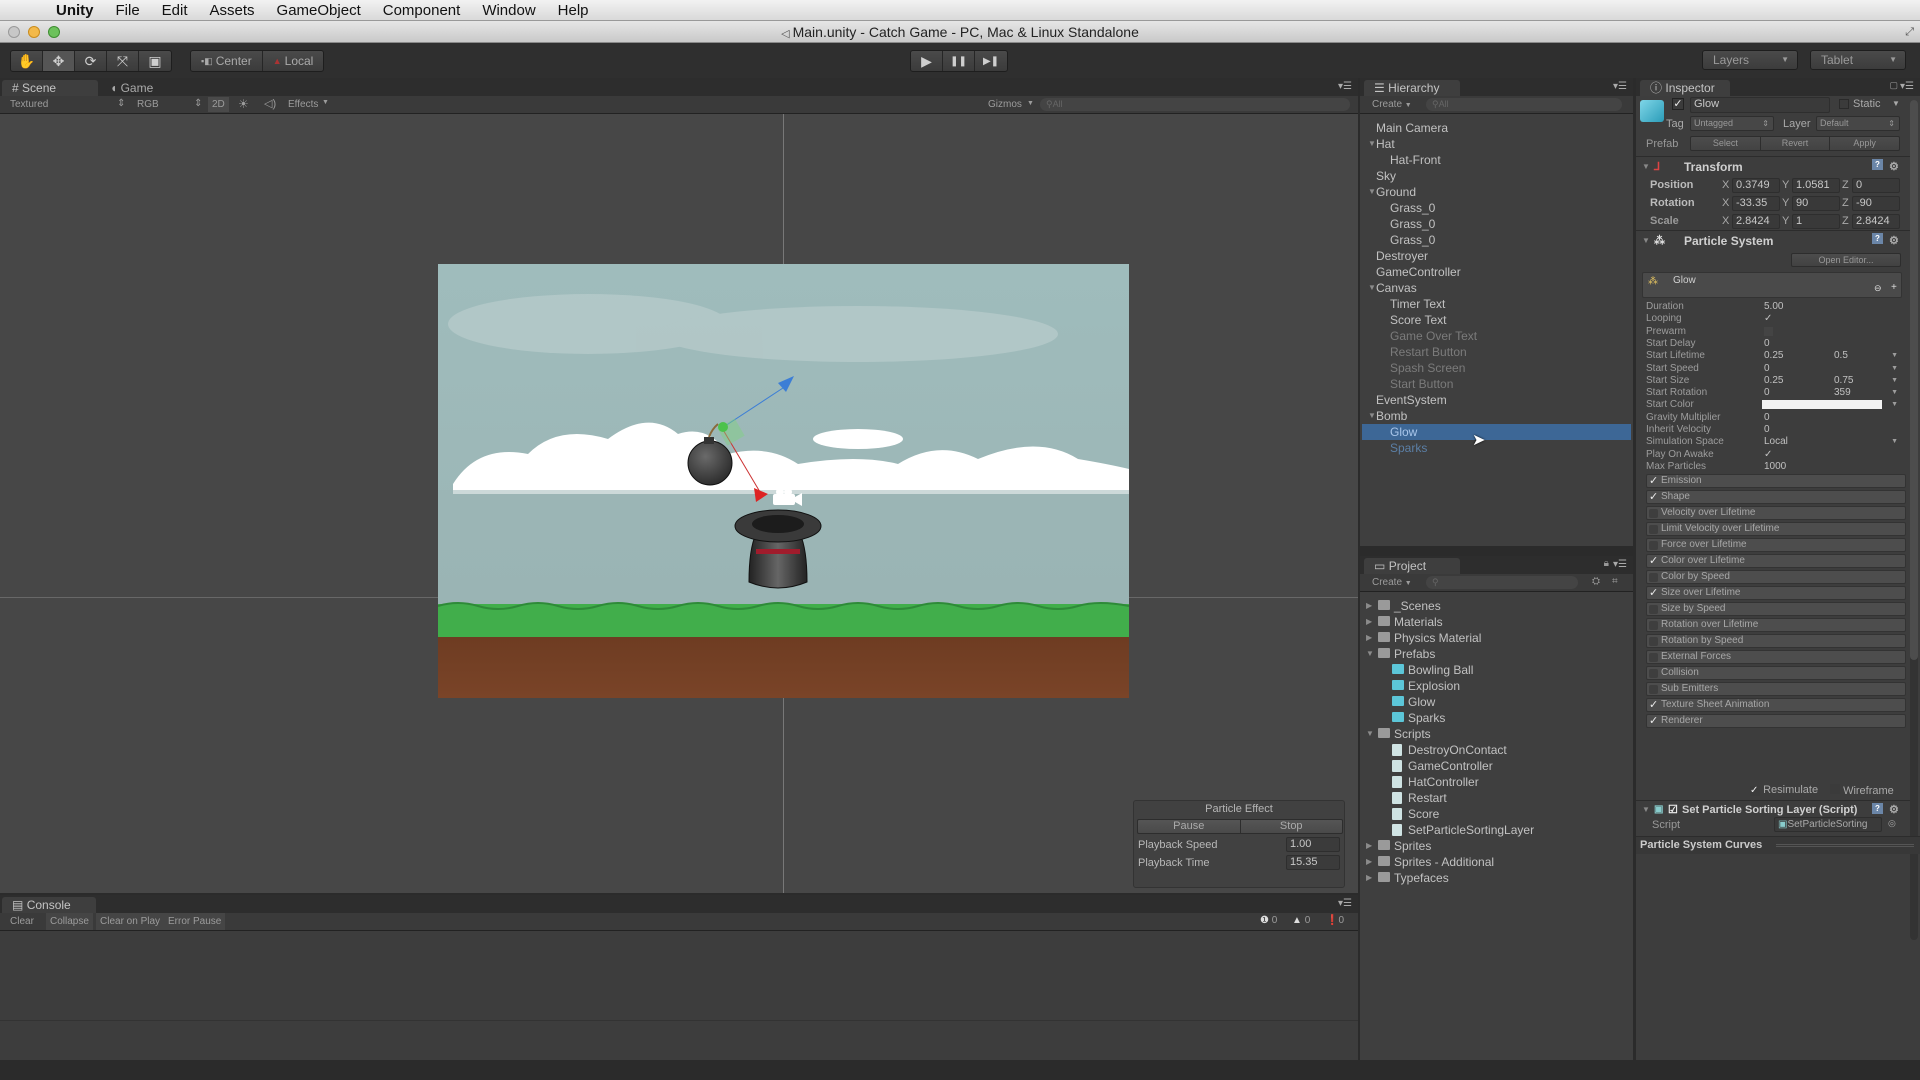 The width and height of the screenshot is (1920, 1080). I want to click on hierarchy-item: Hat-Front, so click(1415, 160).